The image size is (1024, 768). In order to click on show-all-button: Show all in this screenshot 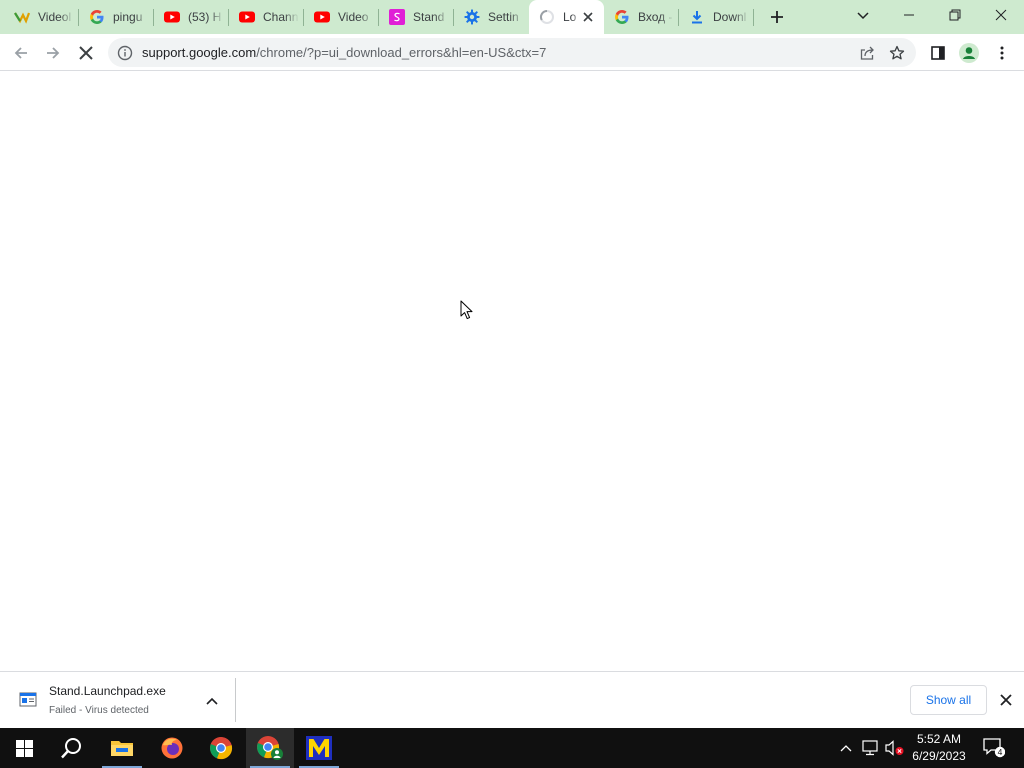, I will do `click(948, 700)`.